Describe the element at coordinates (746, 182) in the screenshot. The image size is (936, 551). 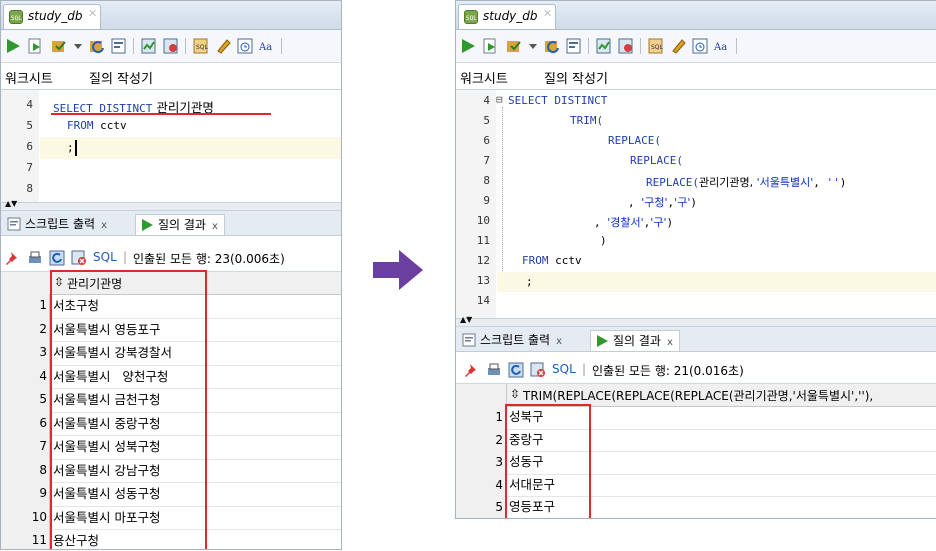
I see `code-line-8: REPLACE(관리기관명, '서울특별시', '')` at that location.